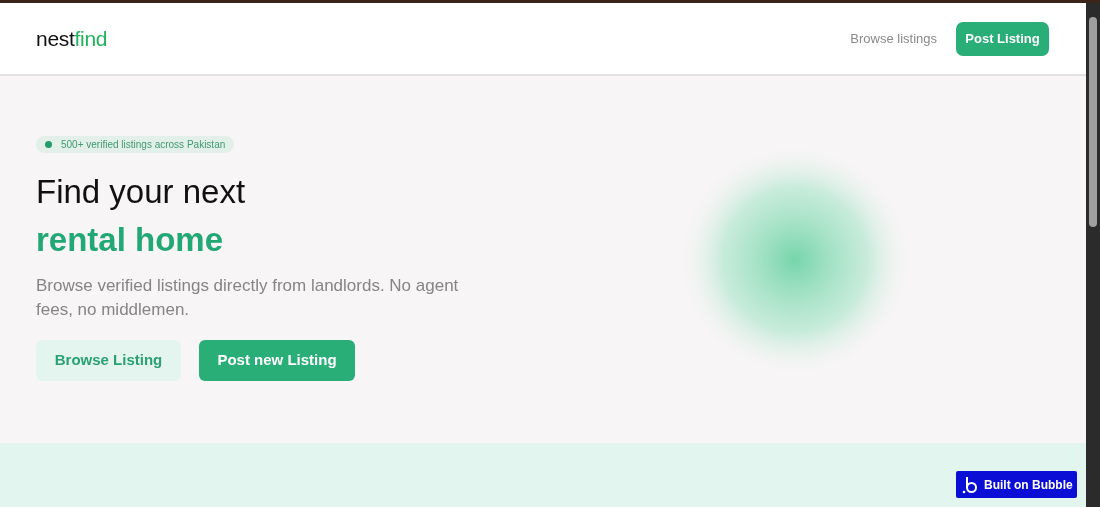  Describe the element at coordinates (141, 192) in the screenshot. I see `hero-title: Find your next` at that location.